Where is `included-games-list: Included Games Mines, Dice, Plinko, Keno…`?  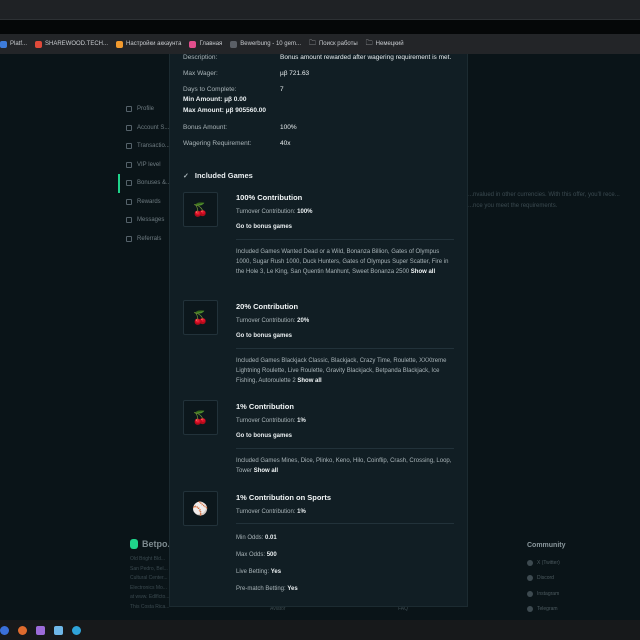 included-games-list: Included Games Mines, Dice, Plinko, Keno… is located at coordinates (345, 466).